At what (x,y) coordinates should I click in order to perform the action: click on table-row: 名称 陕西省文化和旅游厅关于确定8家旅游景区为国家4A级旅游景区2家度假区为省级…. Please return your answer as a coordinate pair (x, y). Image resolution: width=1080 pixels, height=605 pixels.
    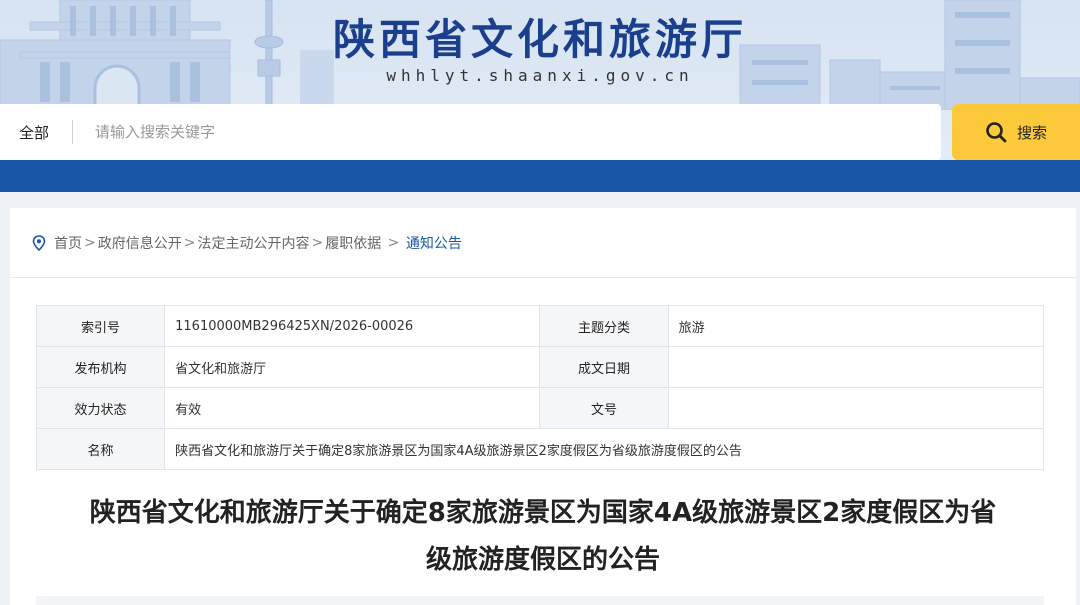
    Looking at the image, I should click on (539, 449).